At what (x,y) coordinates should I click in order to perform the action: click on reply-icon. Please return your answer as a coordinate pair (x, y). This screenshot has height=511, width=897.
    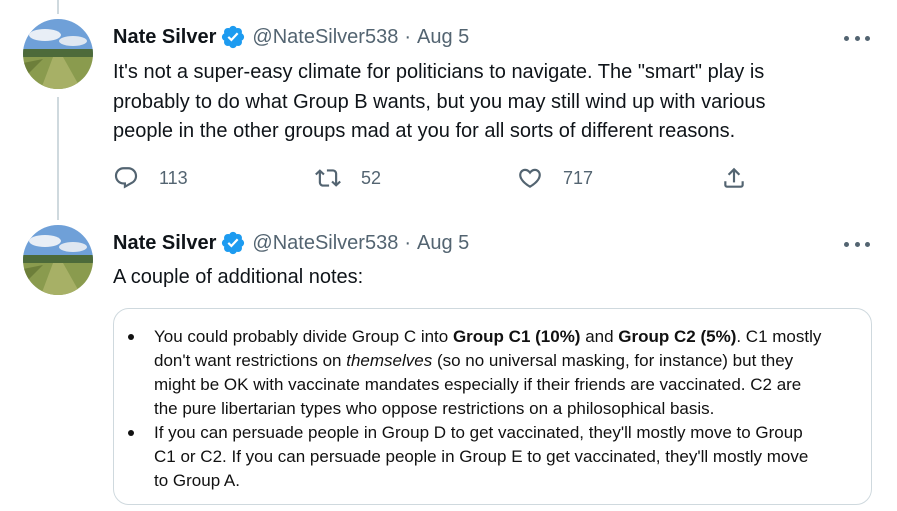
    Looking at the image, I should click on (126, 178).